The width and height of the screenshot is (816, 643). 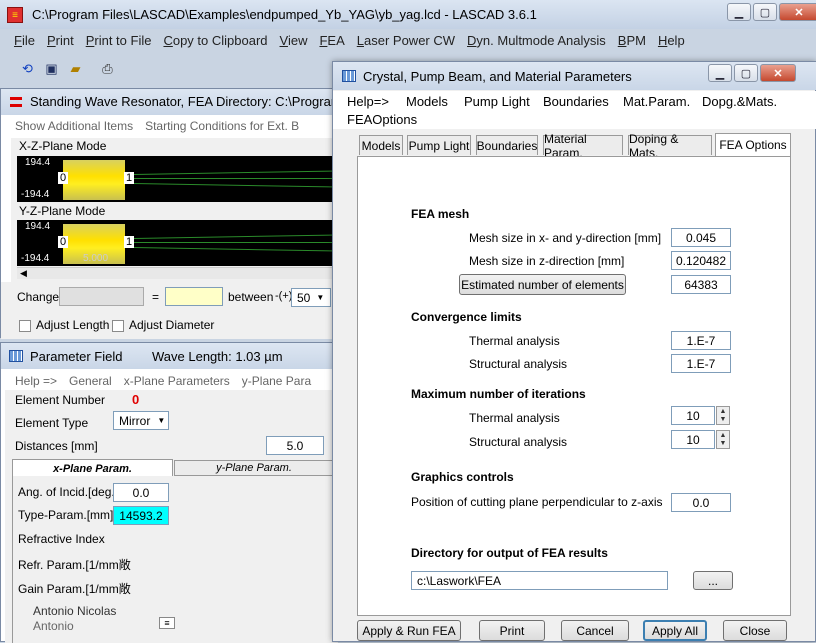 I want to click on menu-file: File, so click(x=24, y=40).